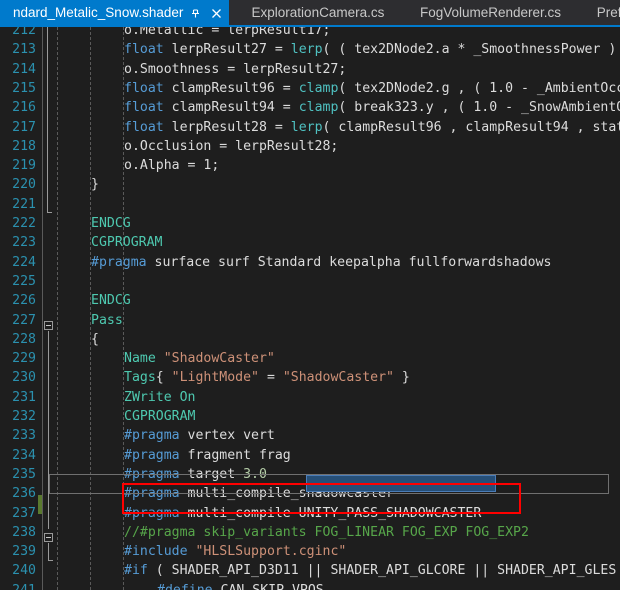  I want to click on line-number: 241, so click(18, 585).